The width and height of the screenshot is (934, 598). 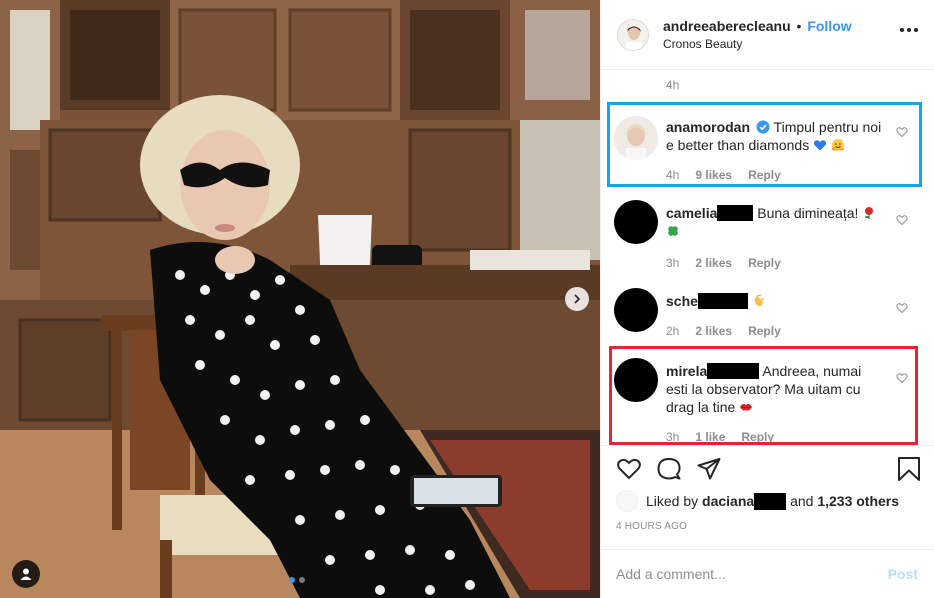 What do you see at coordinates (672, 501) in the screenshot?
I see `likes-prefix: Liked by` at bounding box center [672, 501].